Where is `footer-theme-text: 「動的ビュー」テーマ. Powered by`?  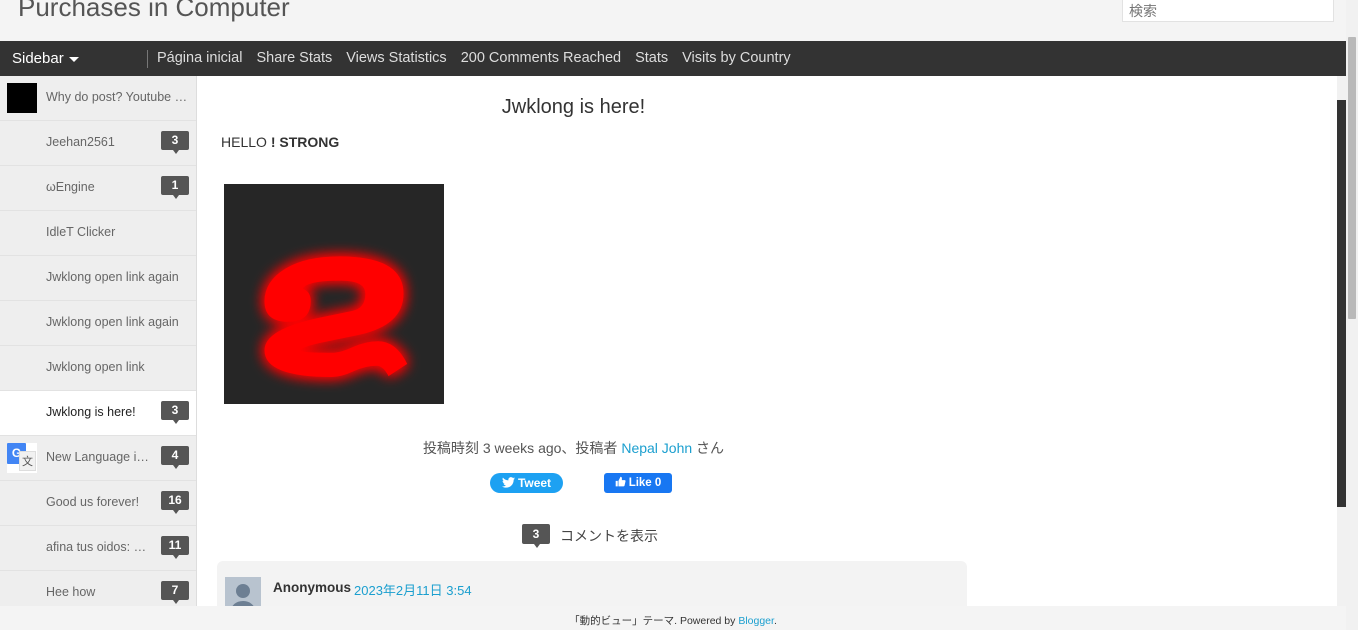
footer-theme-text: 「動的ビュー」テーマ. Powered by is located at coordinates (652, 621).